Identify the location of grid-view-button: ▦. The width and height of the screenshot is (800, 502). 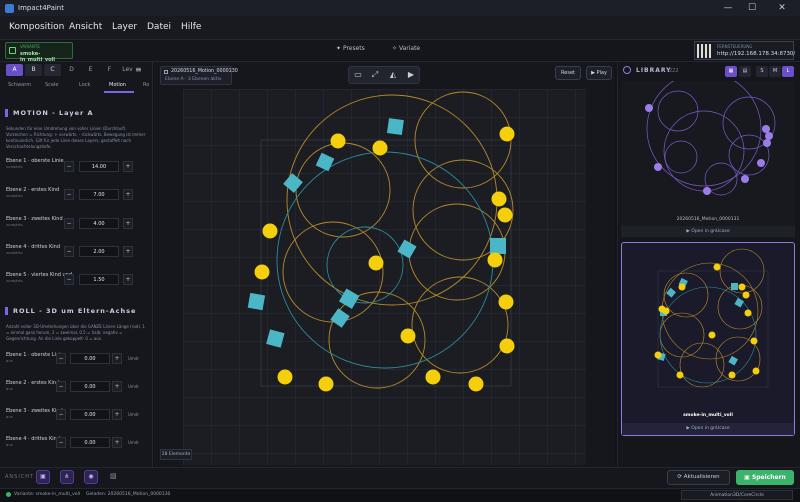
(731, 71).